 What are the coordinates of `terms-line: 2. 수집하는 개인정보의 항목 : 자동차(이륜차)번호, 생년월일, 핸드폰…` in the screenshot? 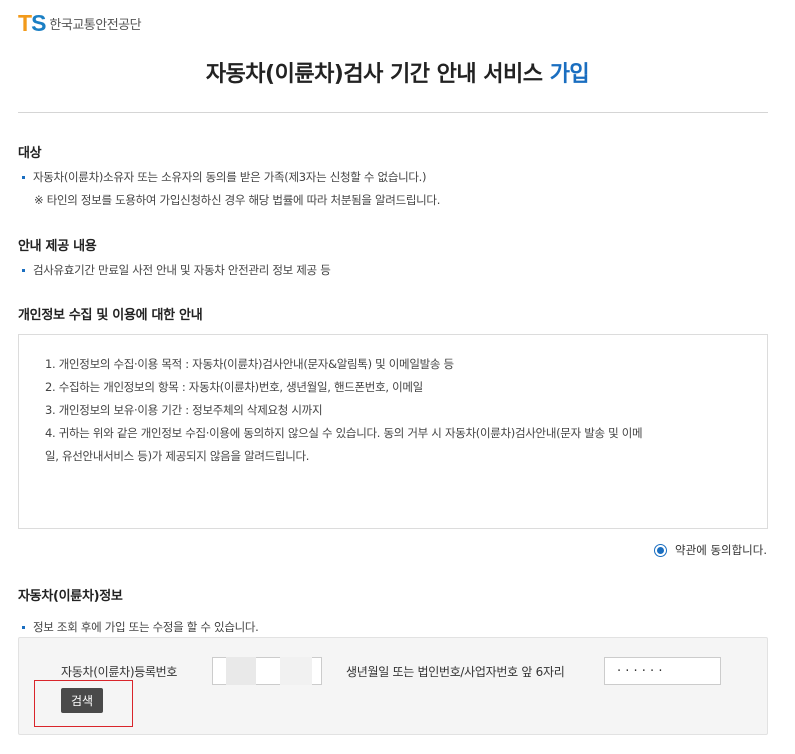 It's located at (234, 387).